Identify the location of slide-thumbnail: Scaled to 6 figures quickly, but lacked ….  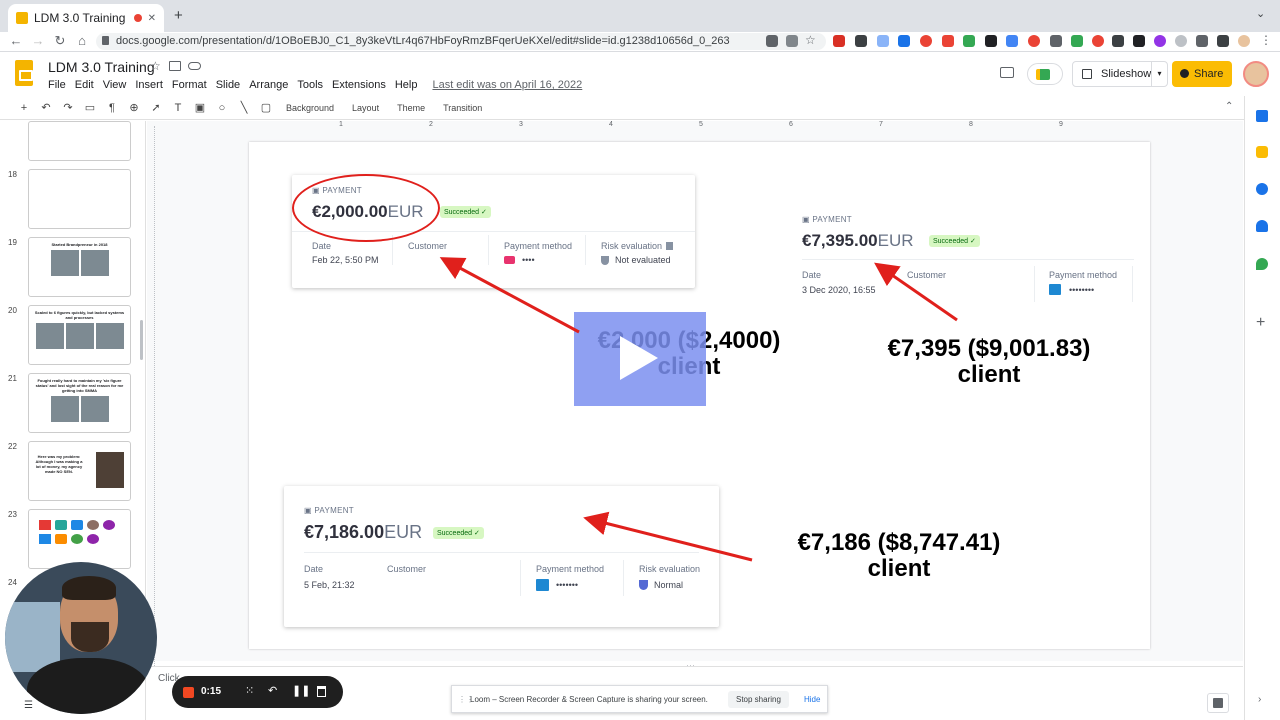
(79, 335).